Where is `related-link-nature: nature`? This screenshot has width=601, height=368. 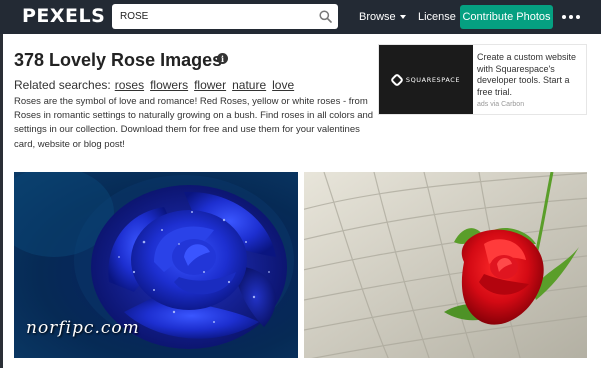 related-link-nature: nature is located at coordinates (249, 85).